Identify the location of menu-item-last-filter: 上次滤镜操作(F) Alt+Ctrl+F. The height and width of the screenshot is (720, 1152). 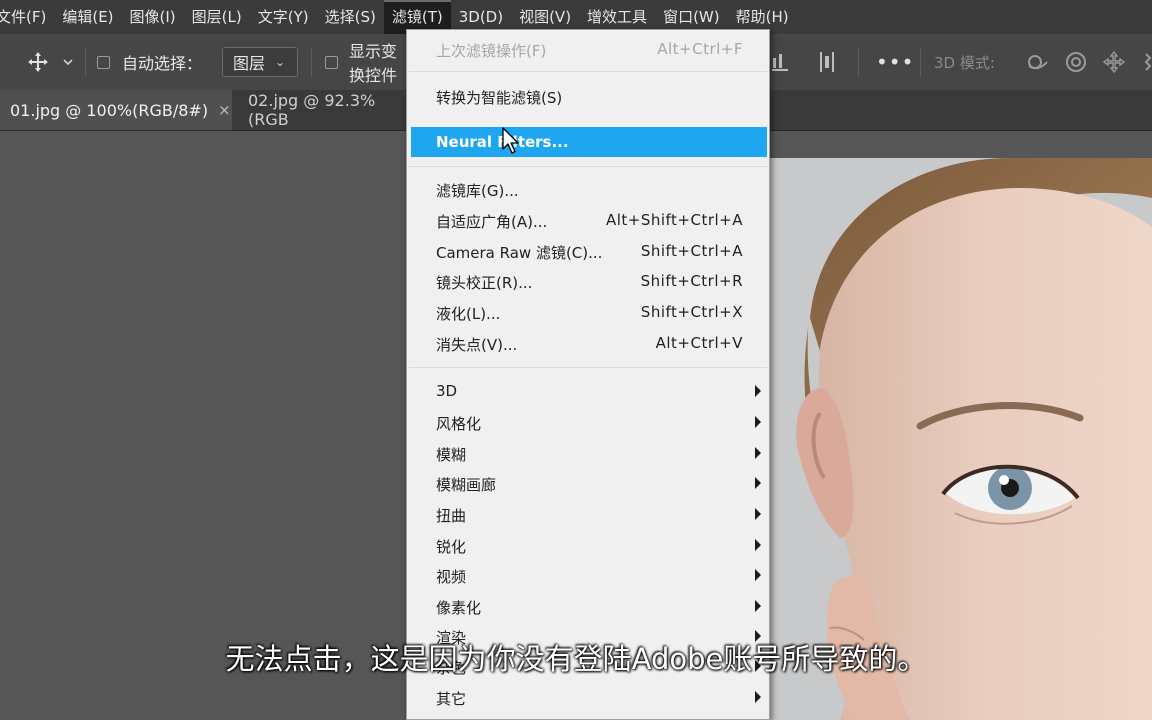
(589, 50).